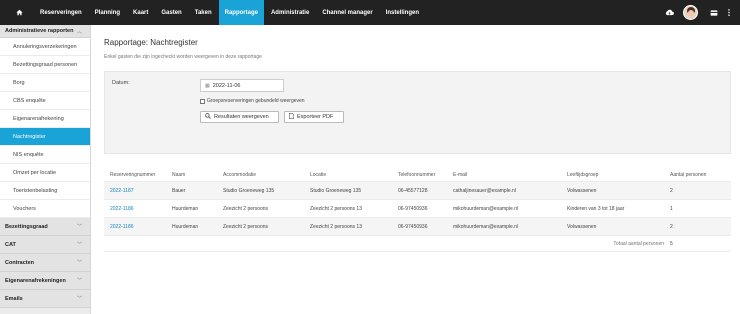 This screenshot has width=740, height=314. Describe the element at coordinates (151, 42) in the screenshot. I see `page-title: Rapportage: Nachtregister` at that location.